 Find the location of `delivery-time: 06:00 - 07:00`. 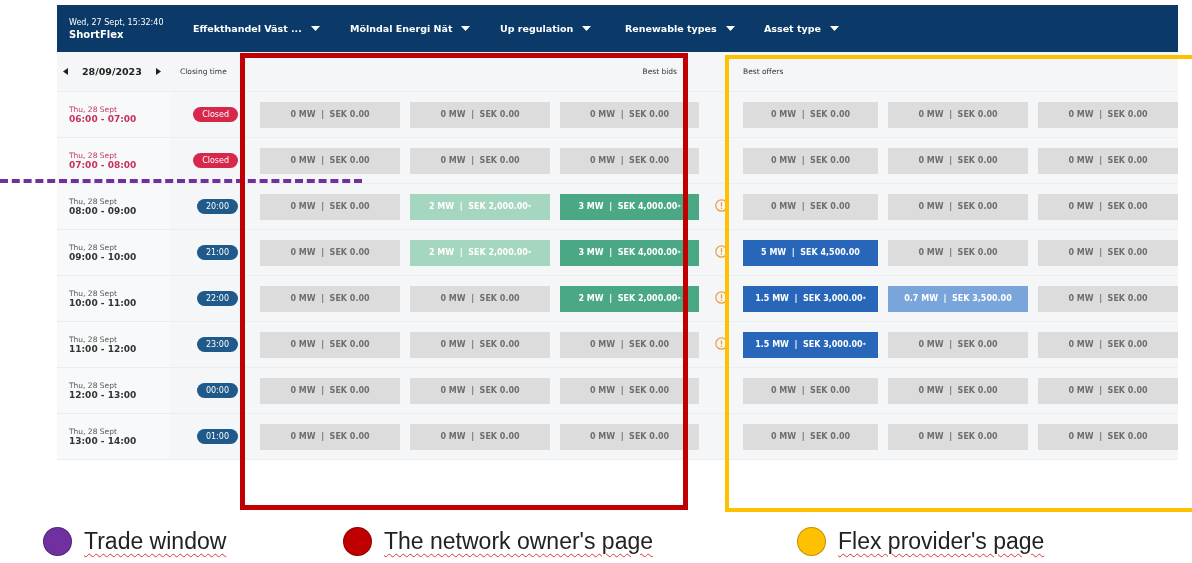

delivery-time: 06:00 - 07:00 is located at coordinates (103, 119).